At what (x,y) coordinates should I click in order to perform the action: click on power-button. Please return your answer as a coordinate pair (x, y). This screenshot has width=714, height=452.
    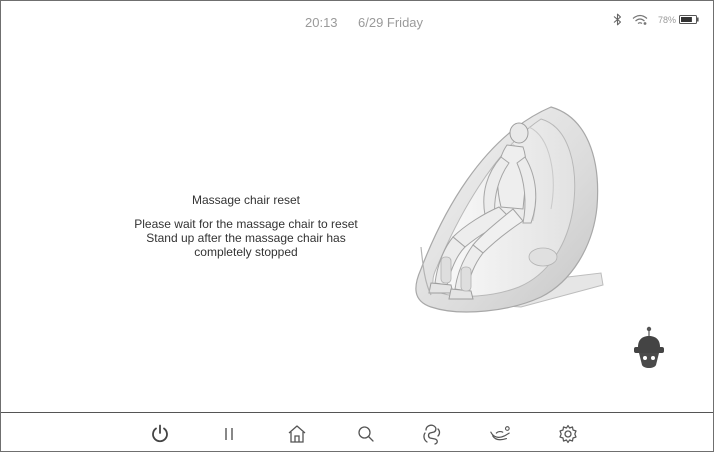
    Looking at the image, I should click on (160, 434).